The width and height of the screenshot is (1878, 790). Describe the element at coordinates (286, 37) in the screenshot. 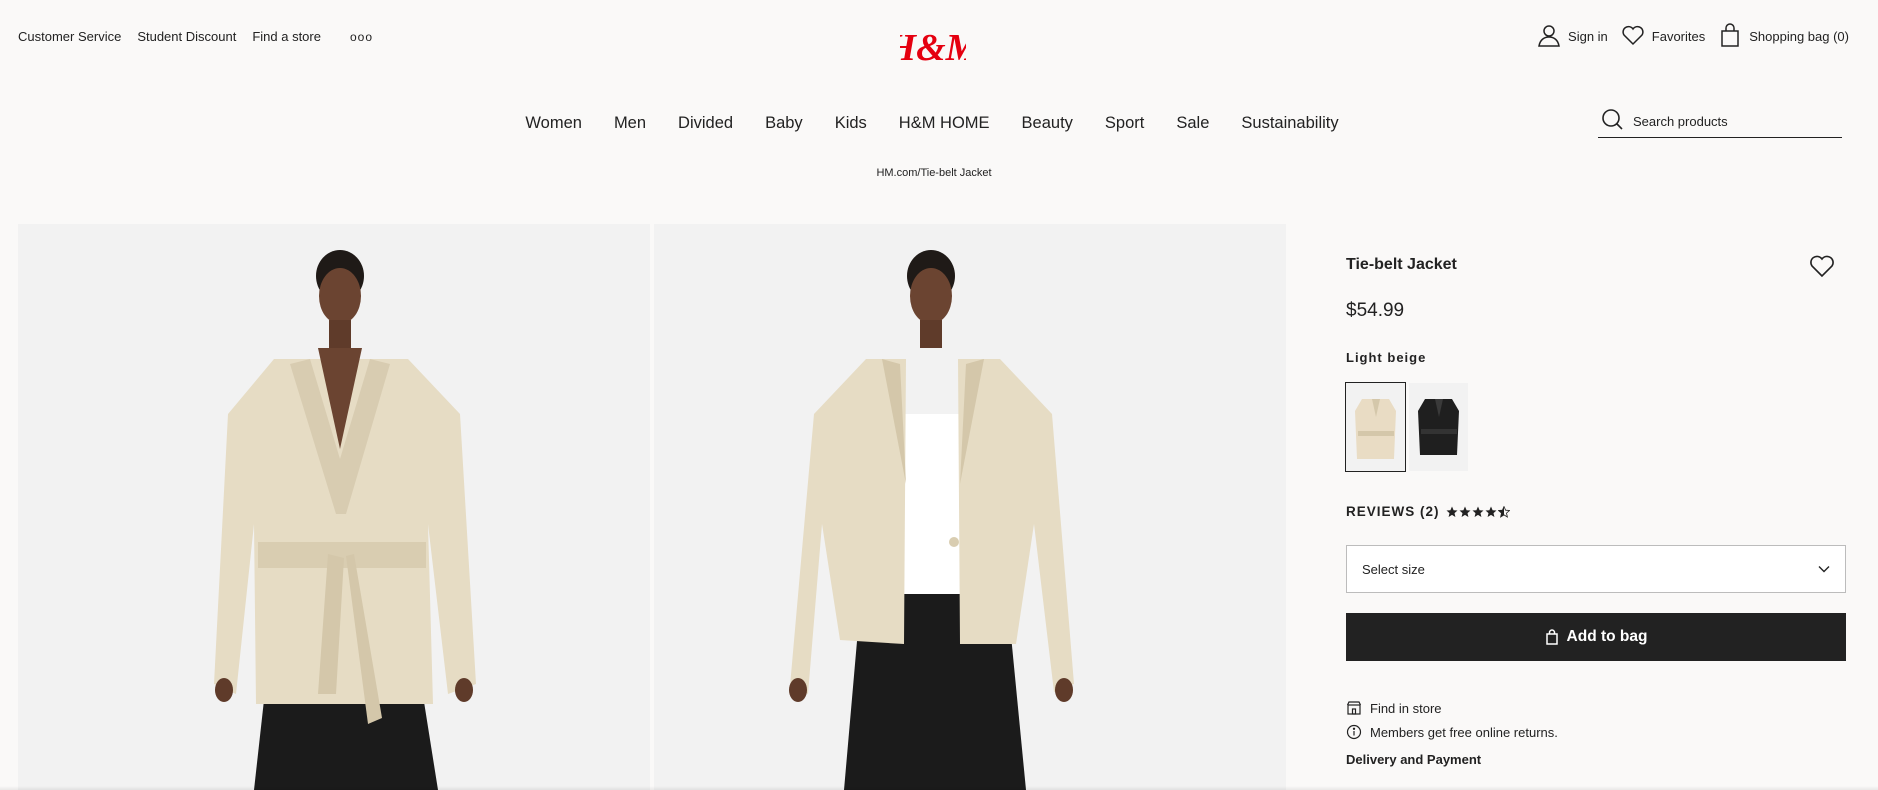

I see `find-a-store-link: Find a store` at that location.